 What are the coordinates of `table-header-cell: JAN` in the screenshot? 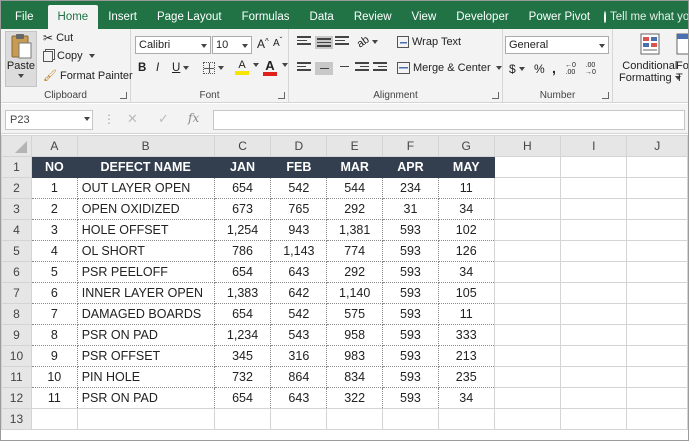 It's located at (242, 167).